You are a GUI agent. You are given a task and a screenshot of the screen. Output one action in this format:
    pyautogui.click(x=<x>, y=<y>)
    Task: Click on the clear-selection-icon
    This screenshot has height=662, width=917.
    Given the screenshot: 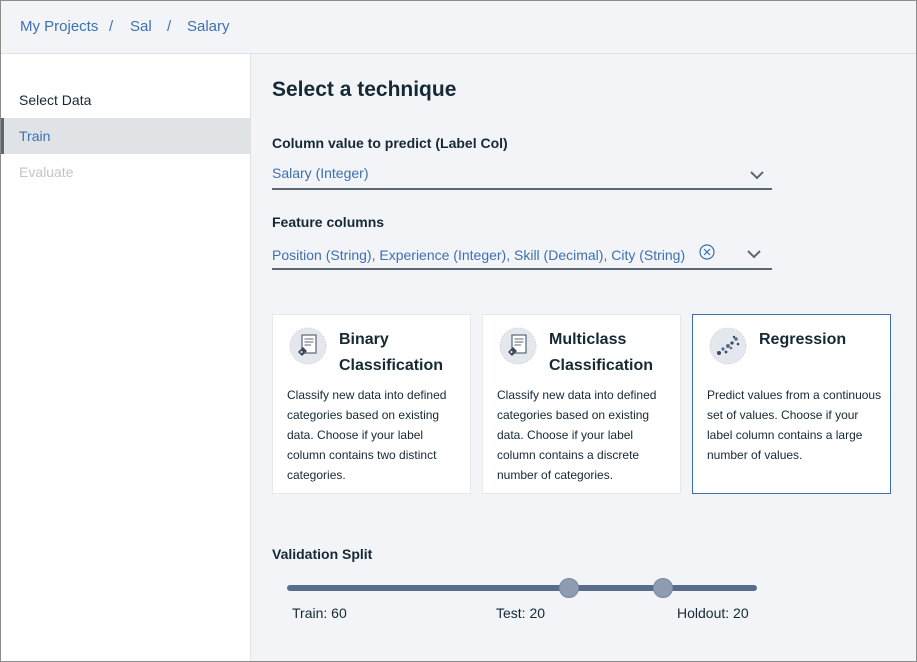 What is the action you would take?
    pyautogui.click(x=707, y=252)
    